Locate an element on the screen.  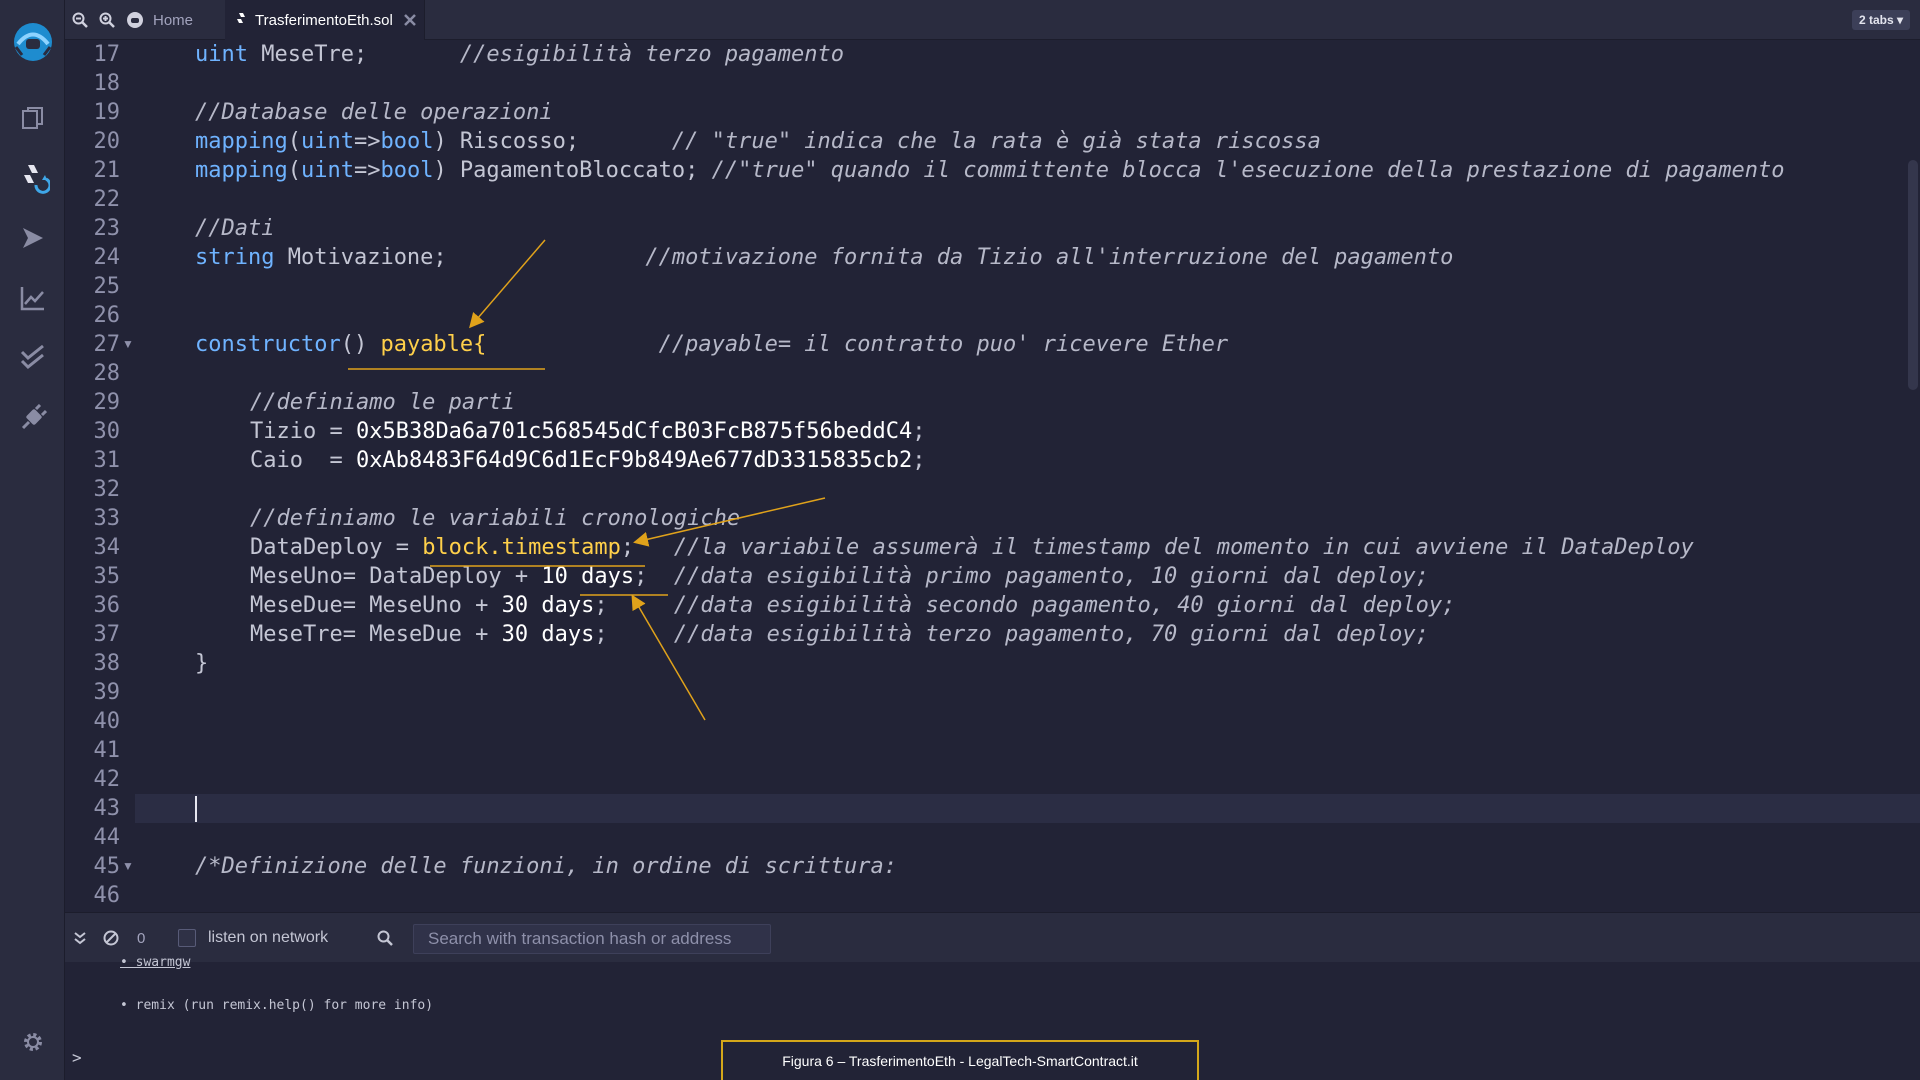
line-number: 29 is located at coordinates (107, 402).